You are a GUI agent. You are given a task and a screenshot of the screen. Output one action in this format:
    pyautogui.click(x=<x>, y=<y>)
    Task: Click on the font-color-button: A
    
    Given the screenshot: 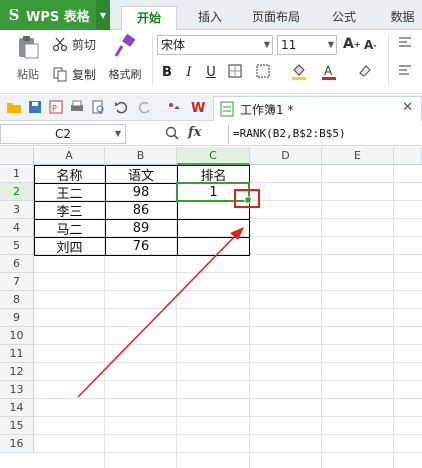 What is the action you would take?
    pyautogui.click(x=329, y=73)
    